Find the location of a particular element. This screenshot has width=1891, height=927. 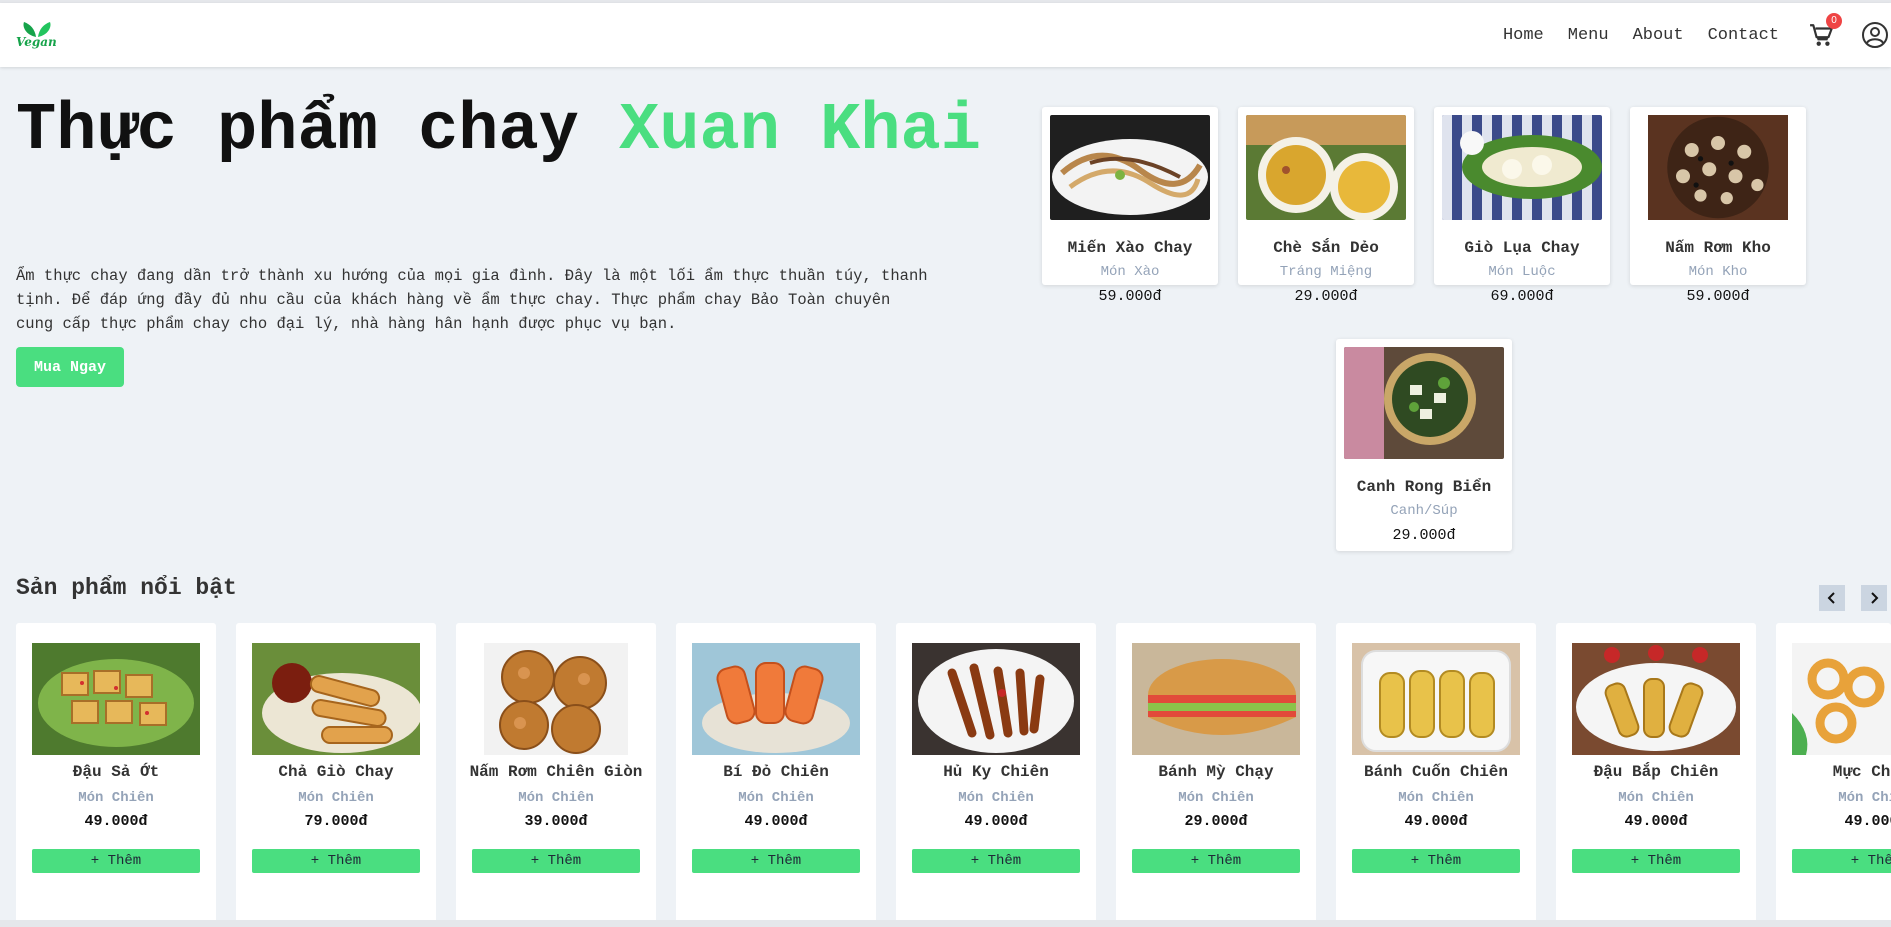

menu-item-price: 59.000đ is located at coordinates (1718, 296).